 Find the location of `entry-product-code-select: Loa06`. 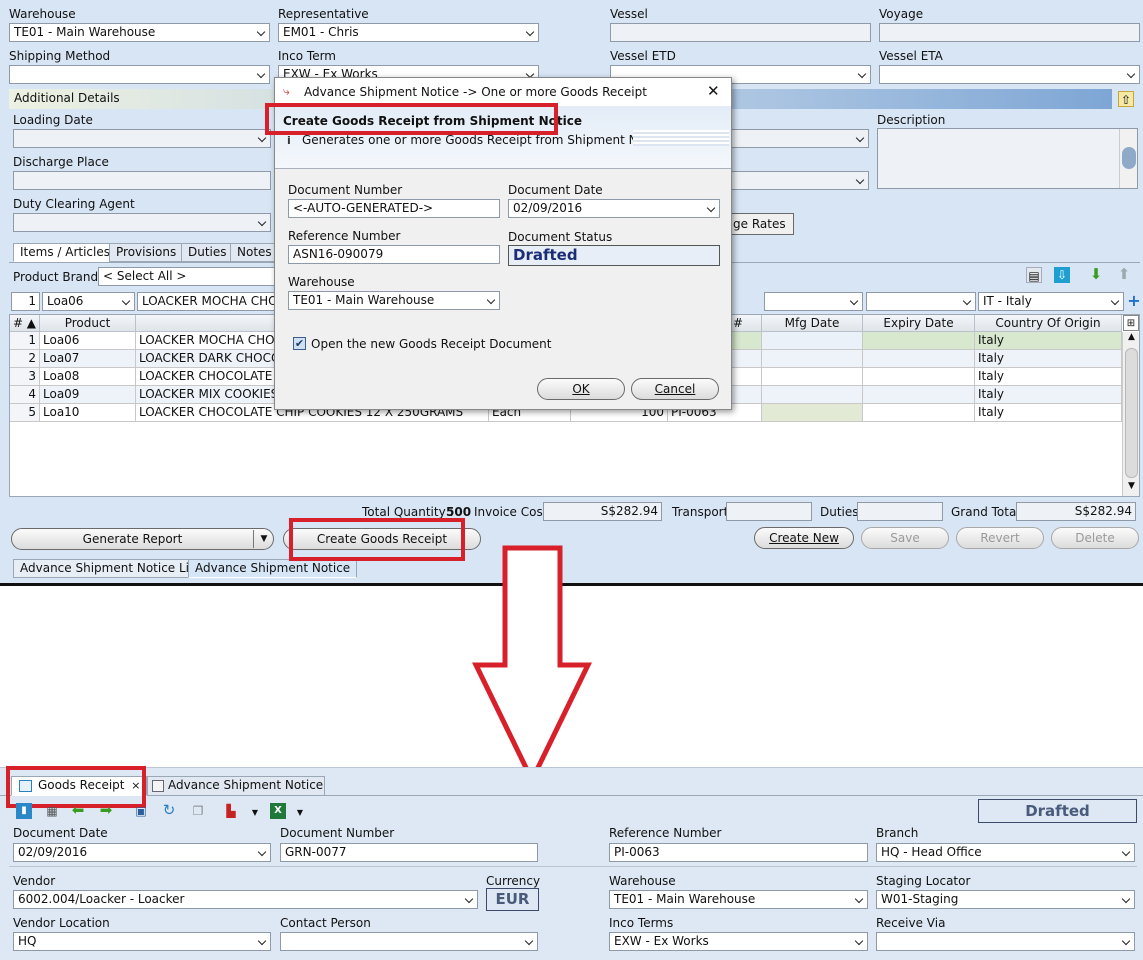

entry-product-code-select: Loa06 is located at coordinates (88, 301).